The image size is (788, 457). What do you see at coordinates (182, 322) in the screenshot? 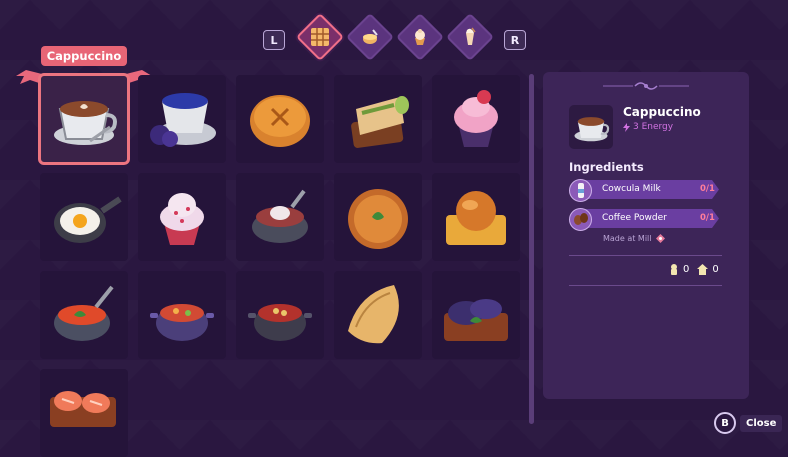
I see `stew-pot-icon` at bounding box center [182, 322].